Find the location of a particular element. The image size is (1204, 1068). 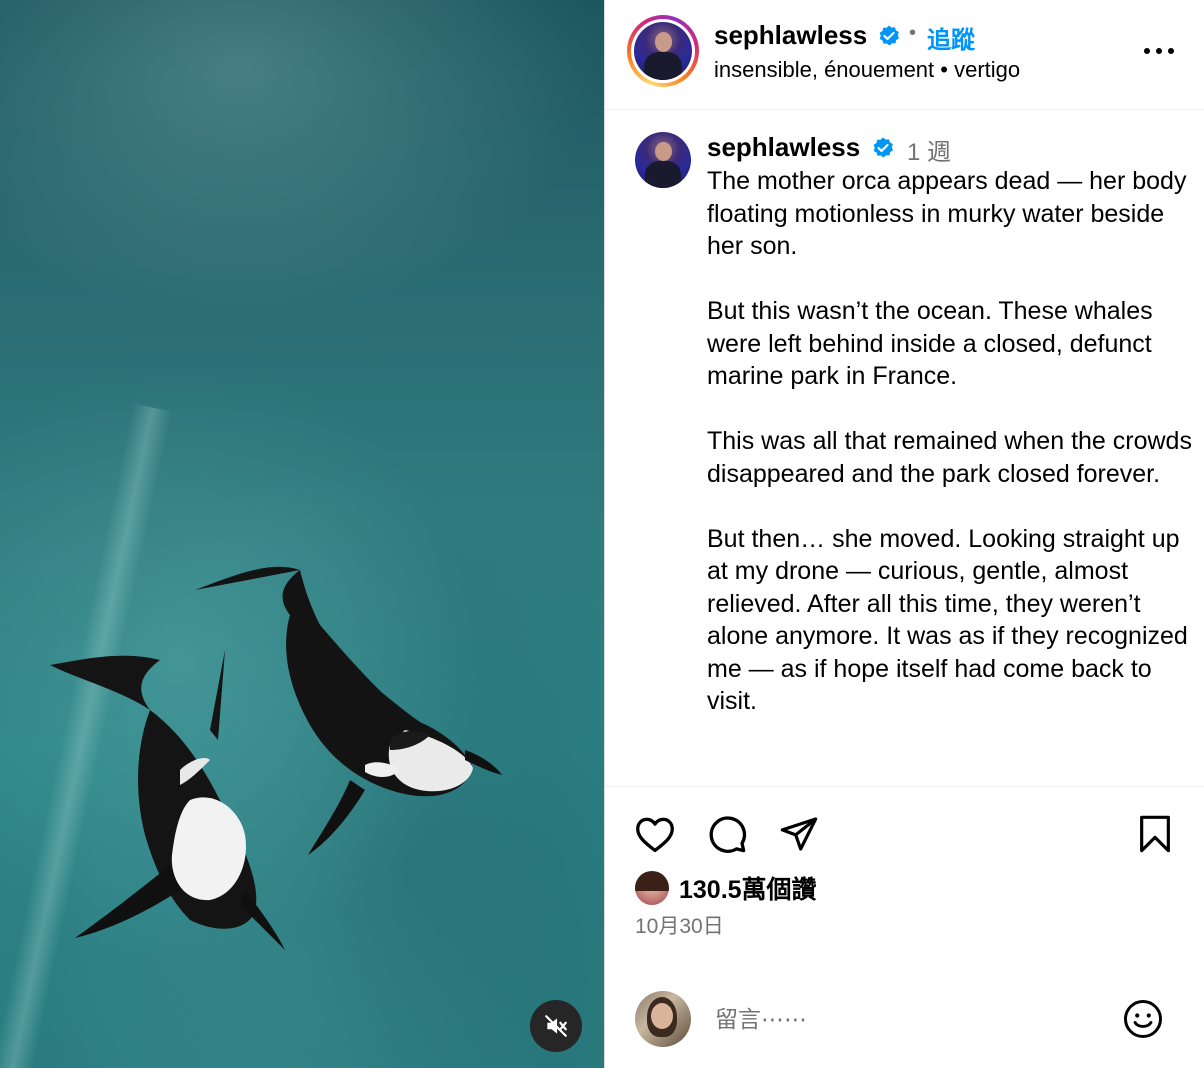

share-button is located at coordinates (799, 834).